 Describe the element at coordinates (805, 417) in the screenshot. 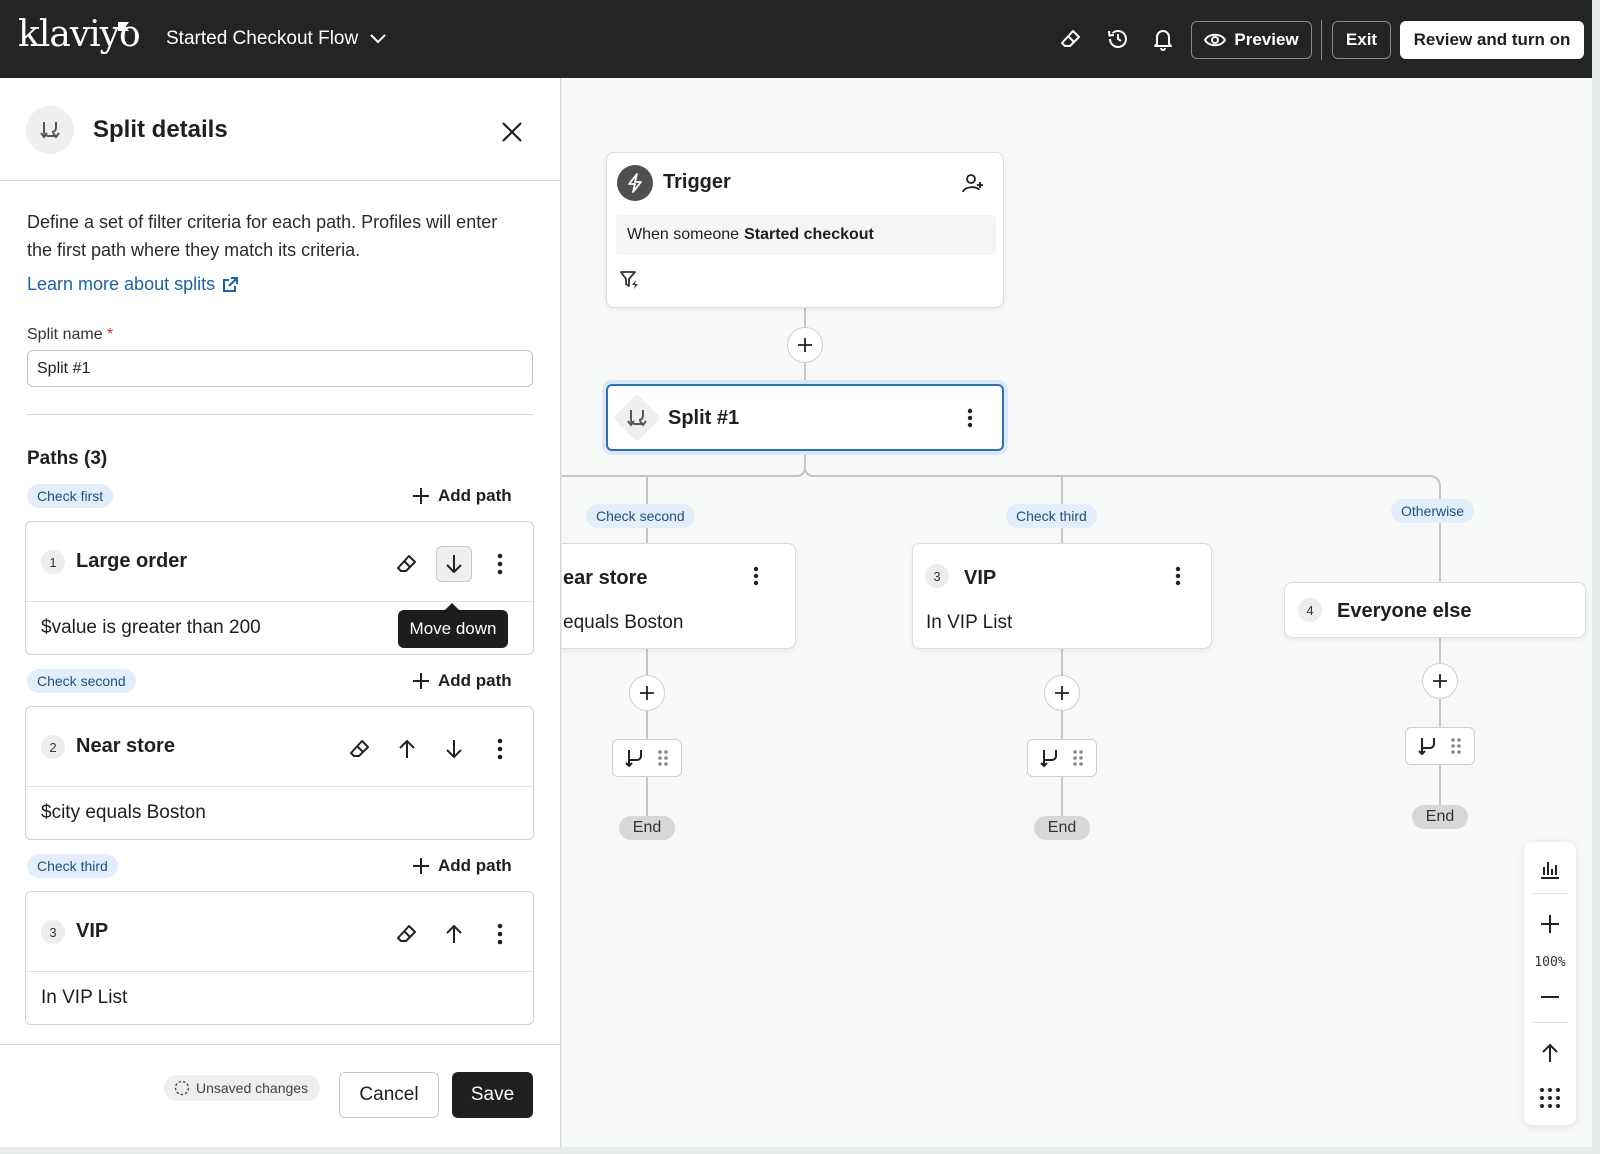

I see `split-node: Split #1` at that location.